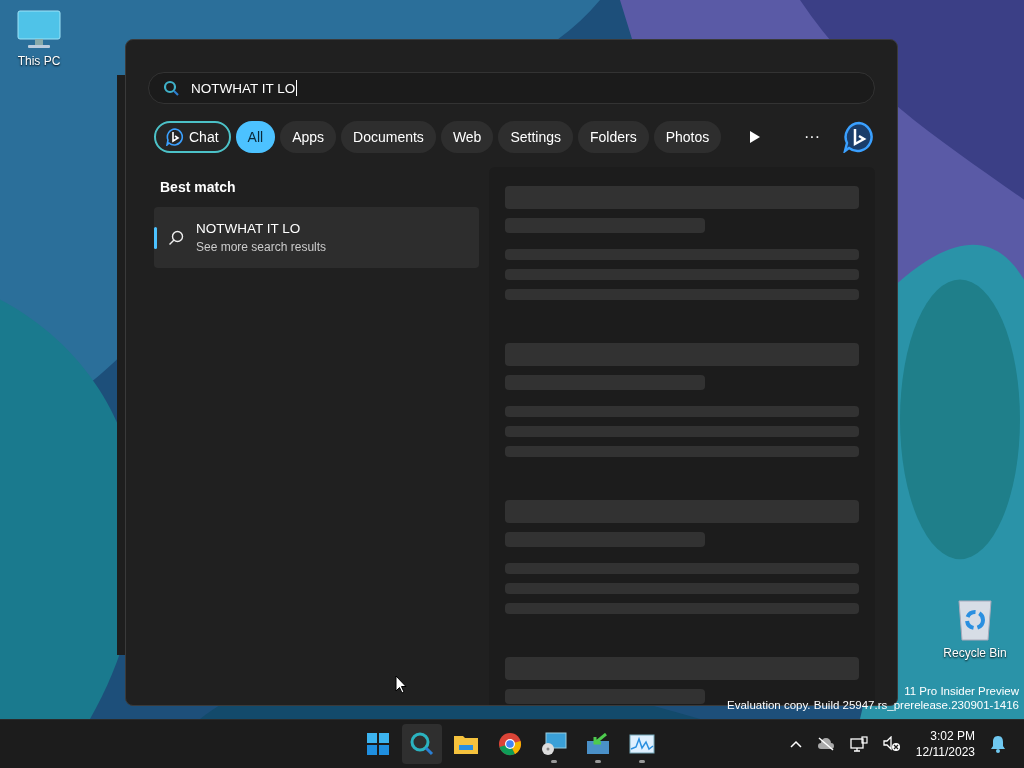 Image resolution: width=1024 pixels, height=768 pixels. I want to click on recycle-bin-icon, so click(975, 620).